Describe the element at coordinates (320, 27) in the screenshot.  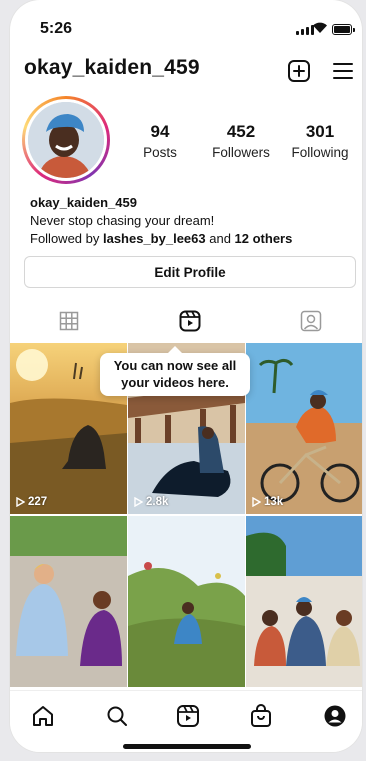
I see `wifi-icon` at that location.